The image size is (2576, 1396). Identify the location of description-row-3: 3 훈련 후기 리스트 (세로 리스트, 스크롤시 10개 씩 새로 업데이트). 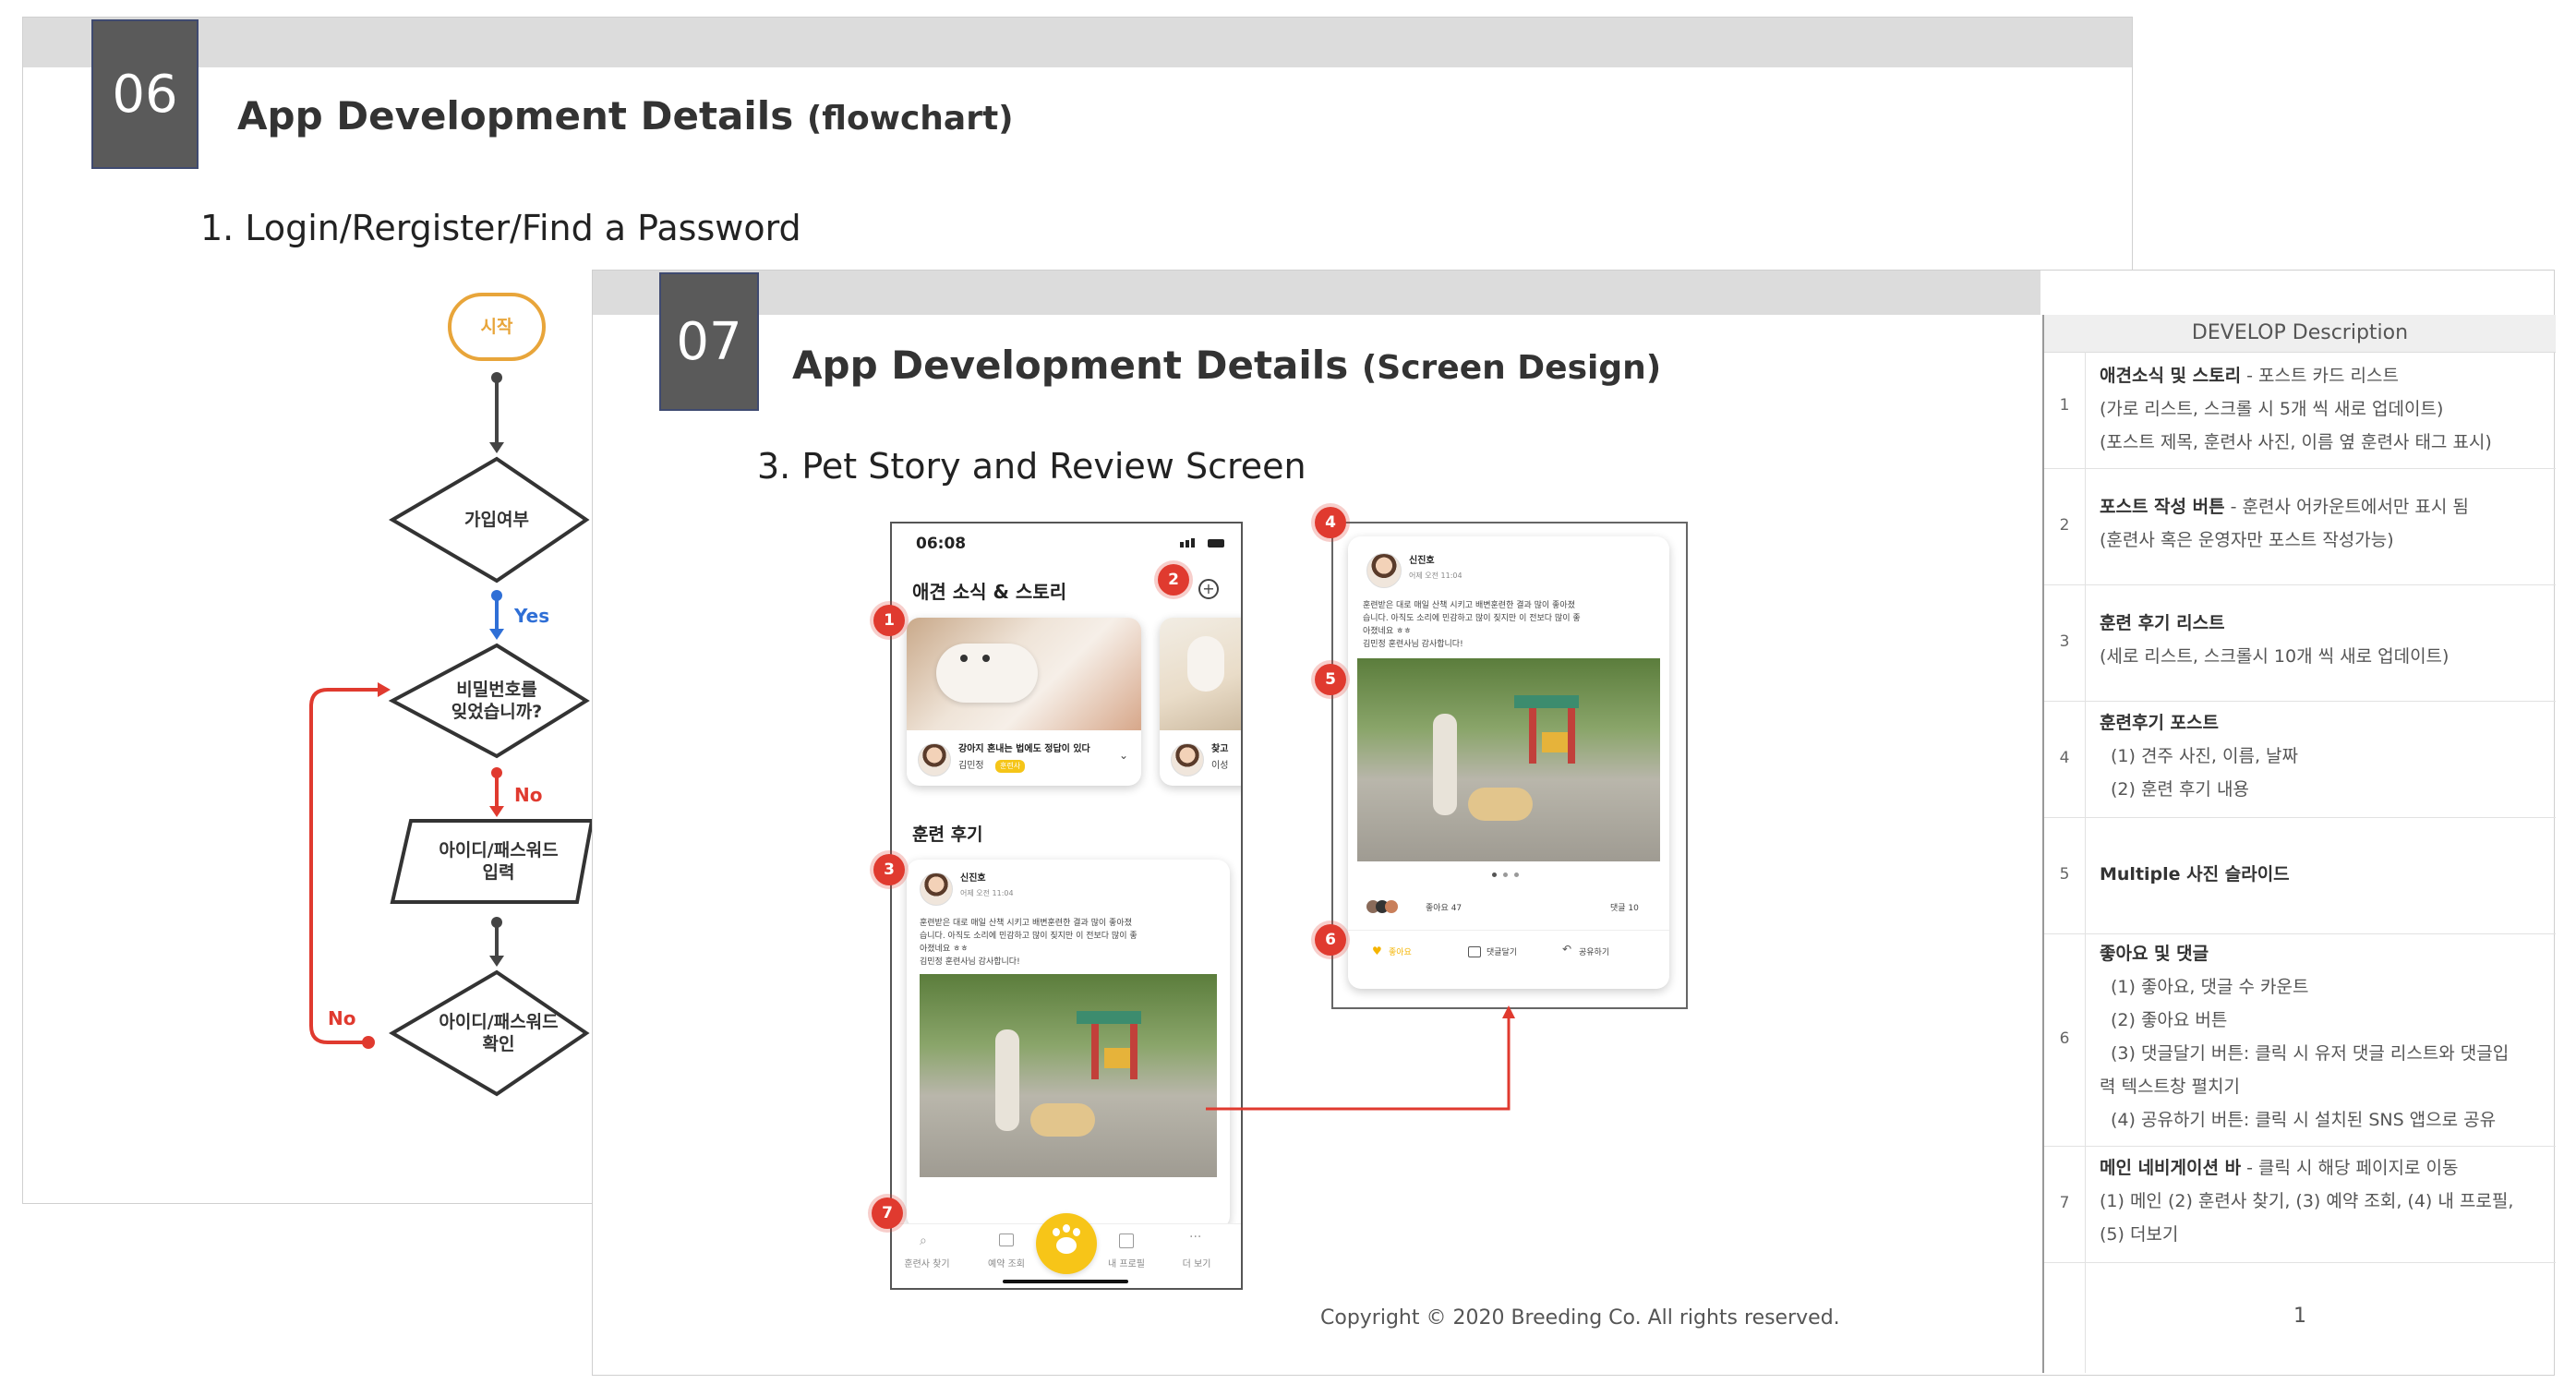
(2300, 643).